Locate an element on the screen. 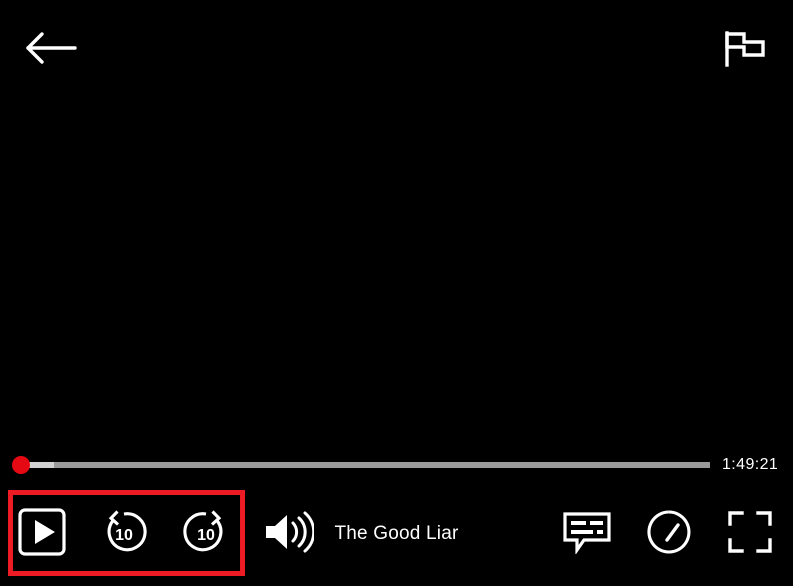 This screenshot has width=793, height=586. arrow-left-icon is located at coordinates (51, 50).